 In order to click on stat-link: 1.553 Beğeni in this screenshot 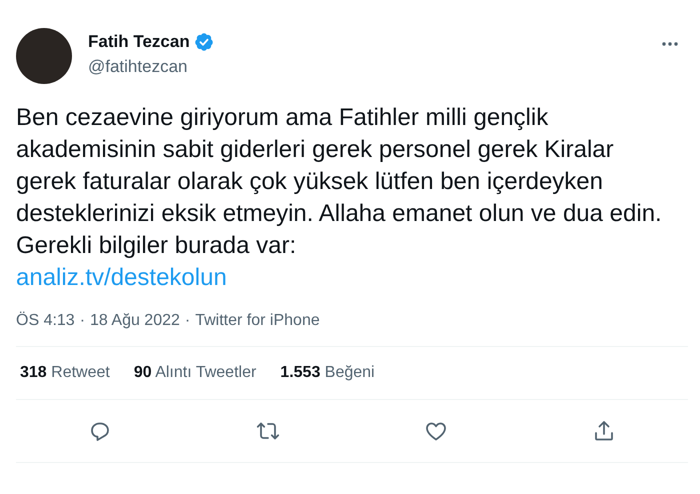, I will do `click(327, 373)`.